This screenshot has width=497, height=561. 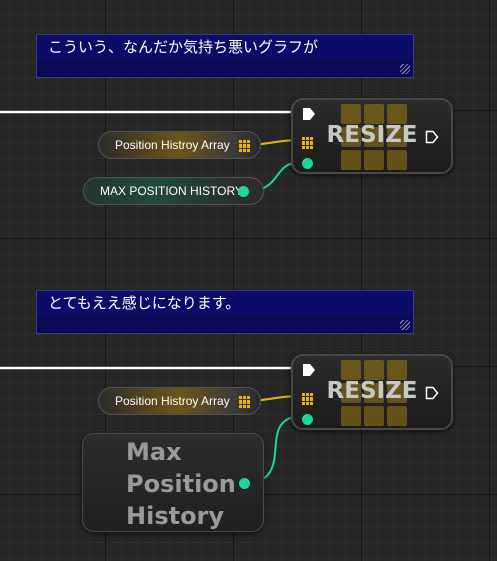 I want to click on resize-node-1: RESIZE, so click(x=372, y=136).